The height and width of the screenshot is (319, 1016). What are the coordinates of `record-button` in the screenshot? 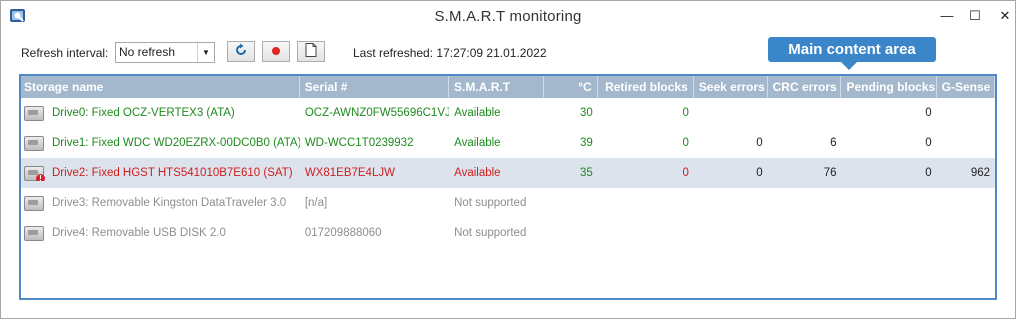 It's located at (276, 51).